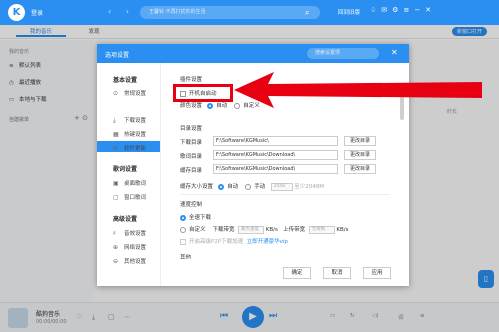 The image size is (499, 332). What do you see at coordinates (116, 261) in the screenshot?
I see `more-icon: ⊖` at bounding box center [116, 261].